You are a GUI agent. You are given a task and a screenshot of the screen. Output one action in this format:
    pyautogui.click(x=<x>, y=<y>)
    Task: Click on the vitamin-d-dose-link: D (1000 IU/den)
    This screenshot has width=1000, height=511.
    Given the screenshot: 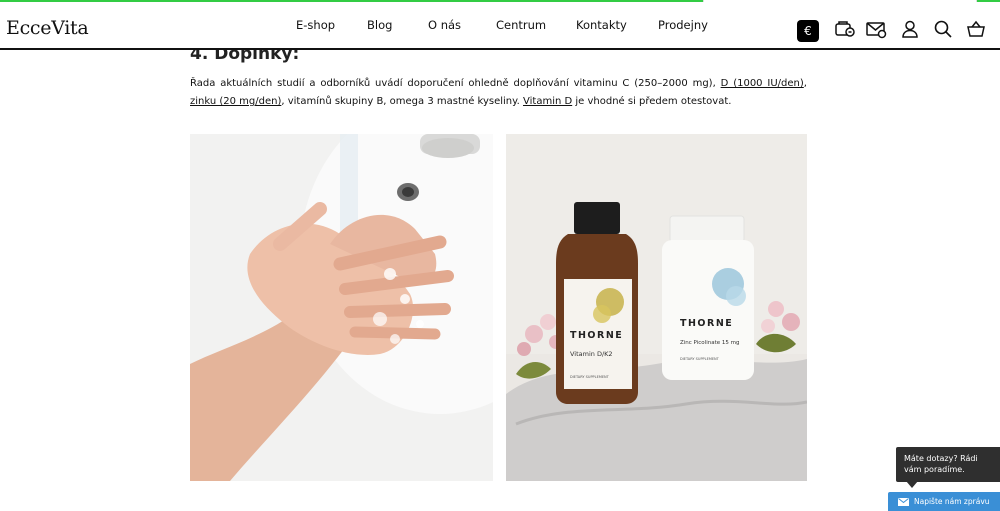 What is the action you would take?
    pyautogui.click(x=762, y=83)
    